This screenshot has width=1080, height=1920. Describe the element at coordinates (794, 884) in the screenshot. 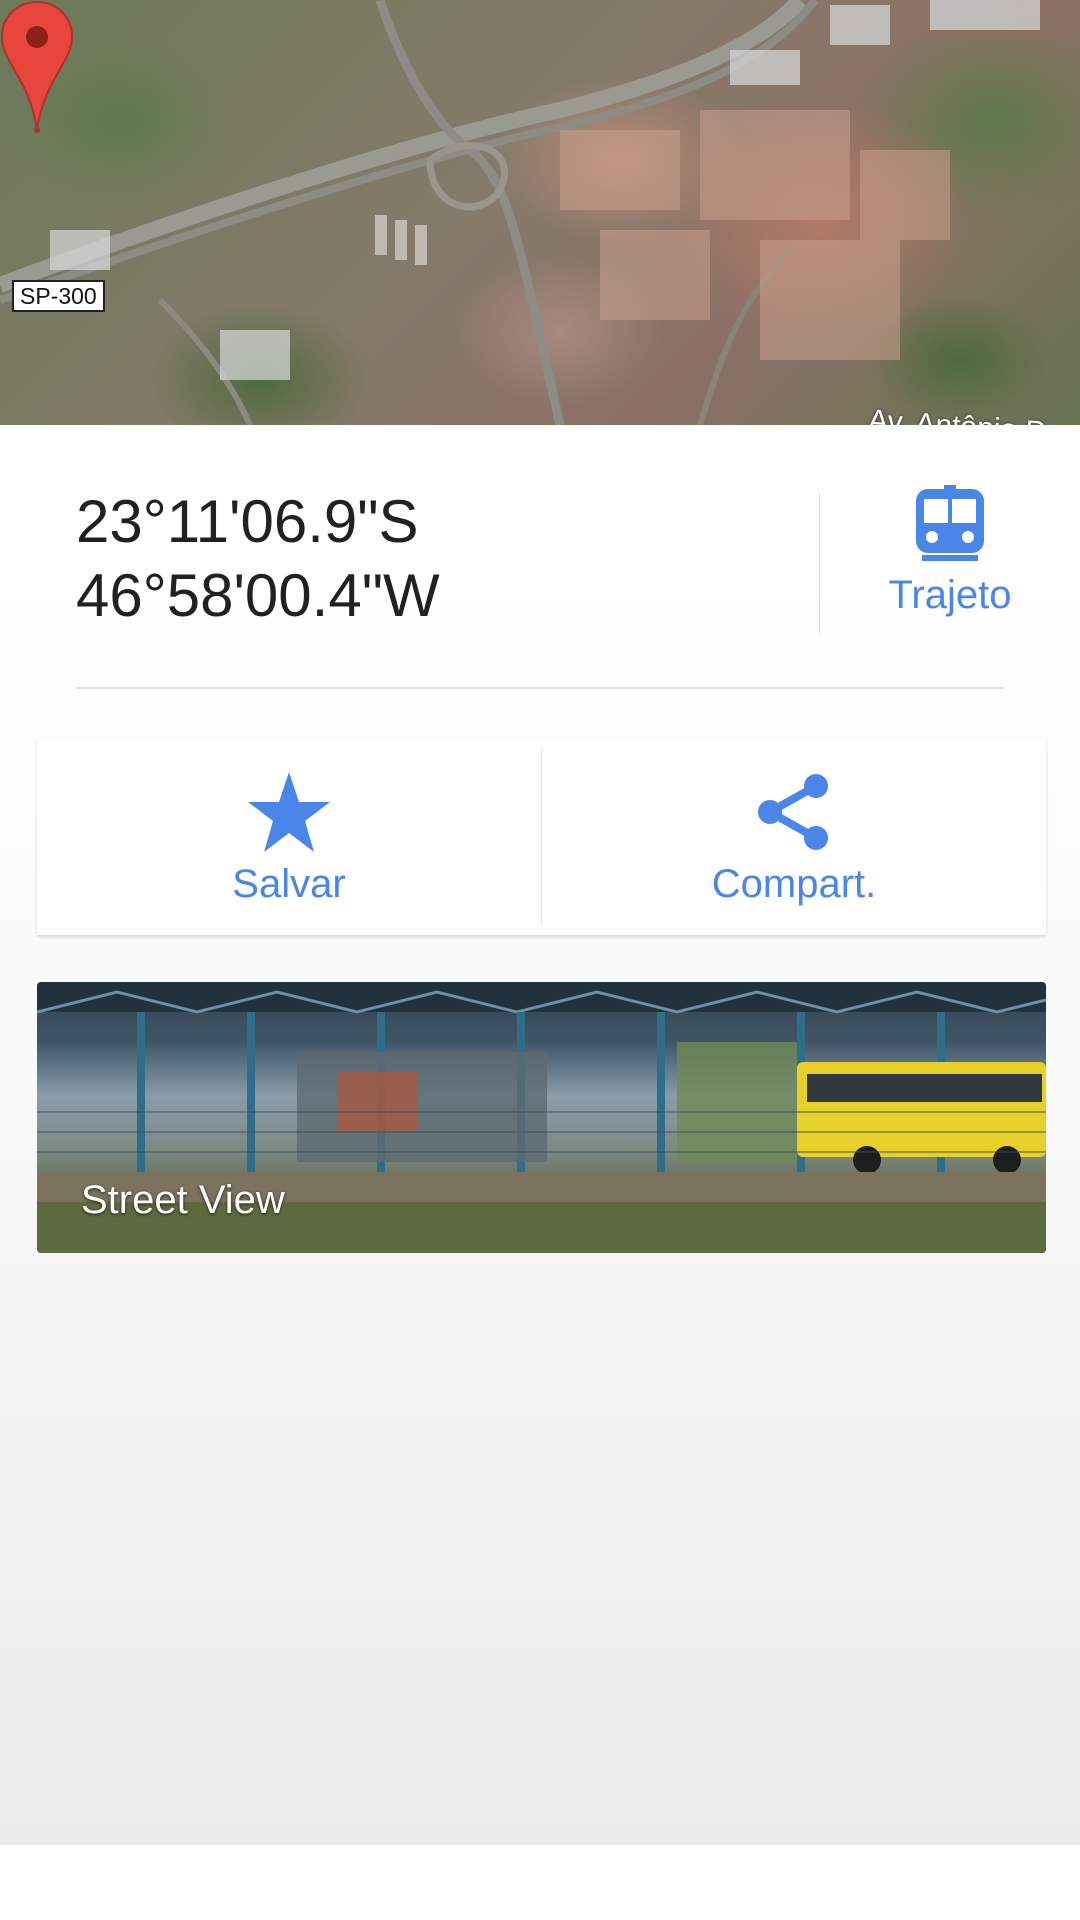

I see `share-label: Compart.` at that location.